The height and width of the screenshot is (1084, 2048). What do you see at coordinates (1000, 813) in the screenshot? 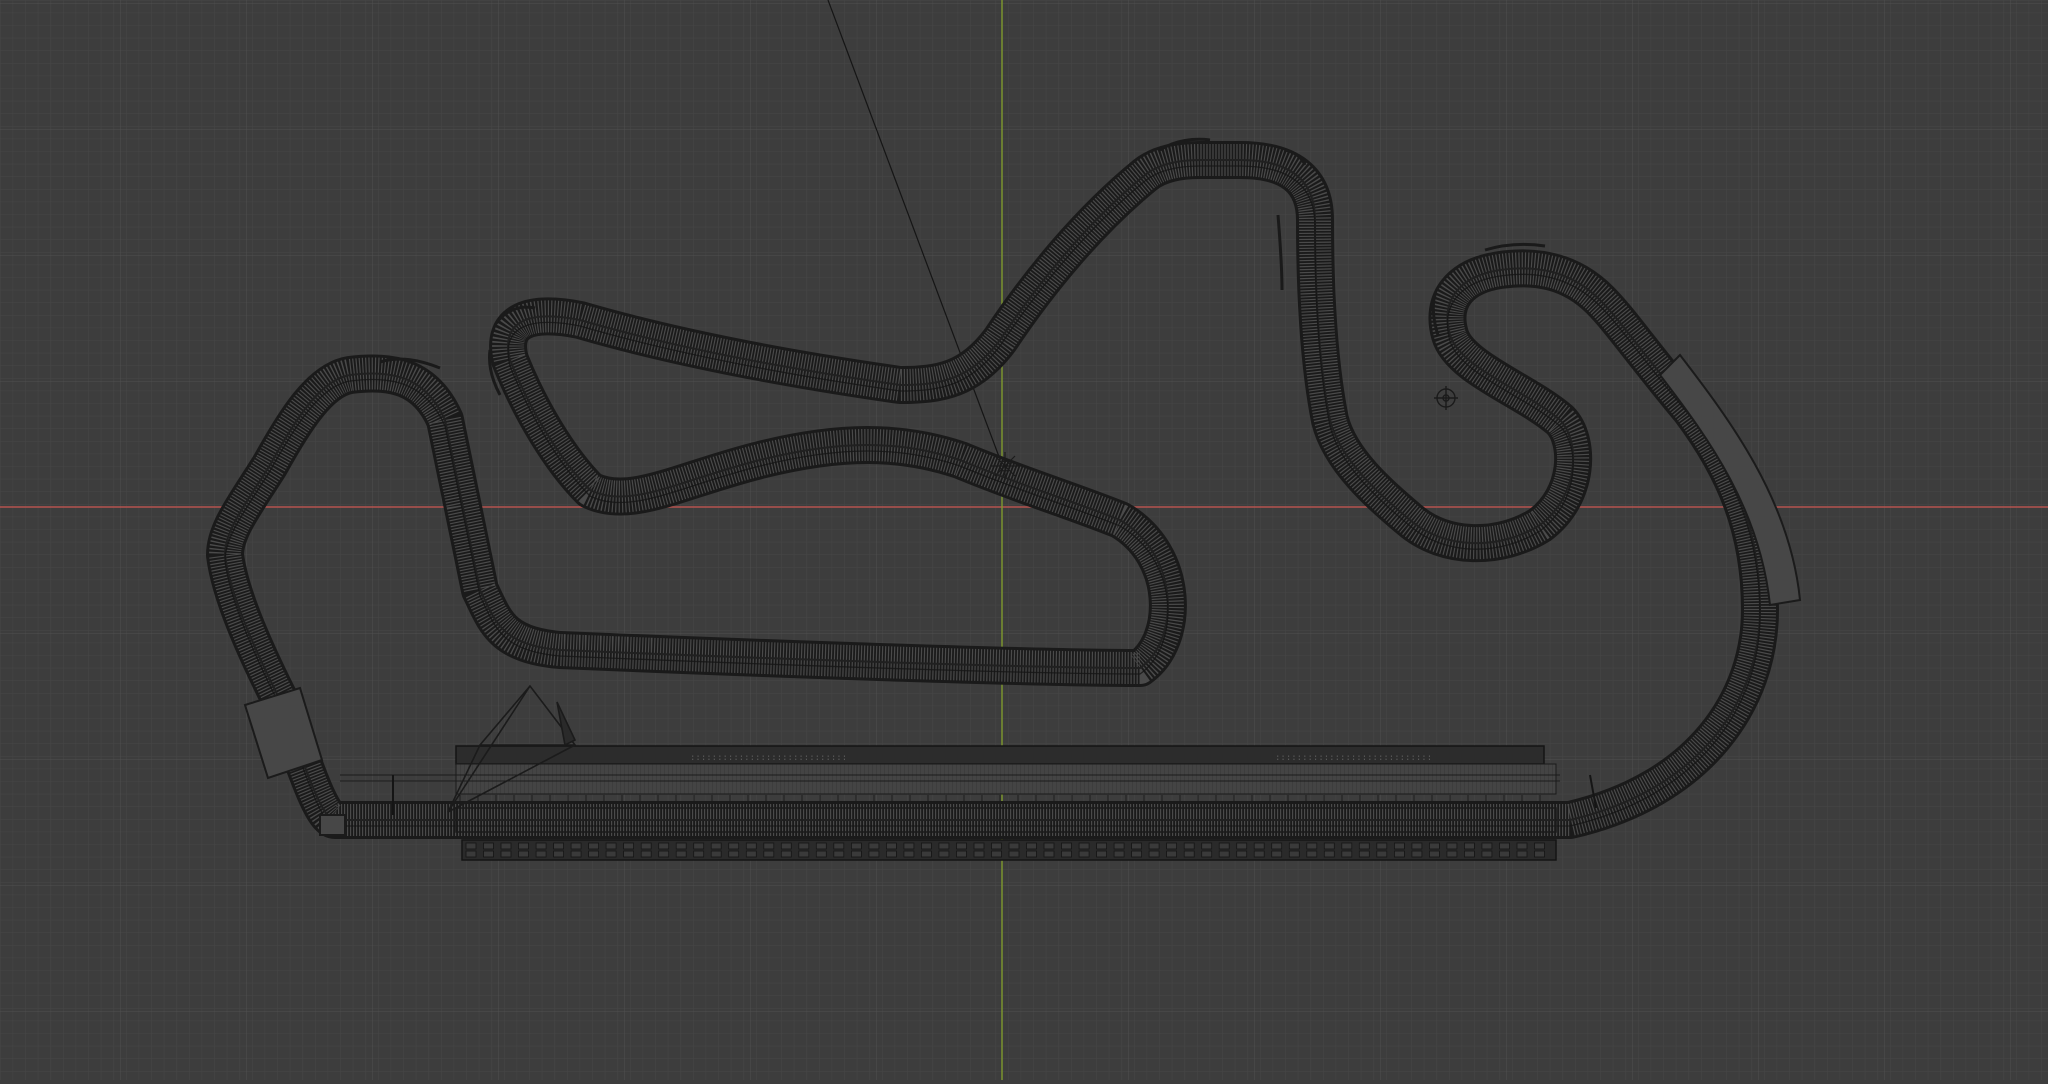
I see `pit-box-dividers` at bounding box center [1000, 813].